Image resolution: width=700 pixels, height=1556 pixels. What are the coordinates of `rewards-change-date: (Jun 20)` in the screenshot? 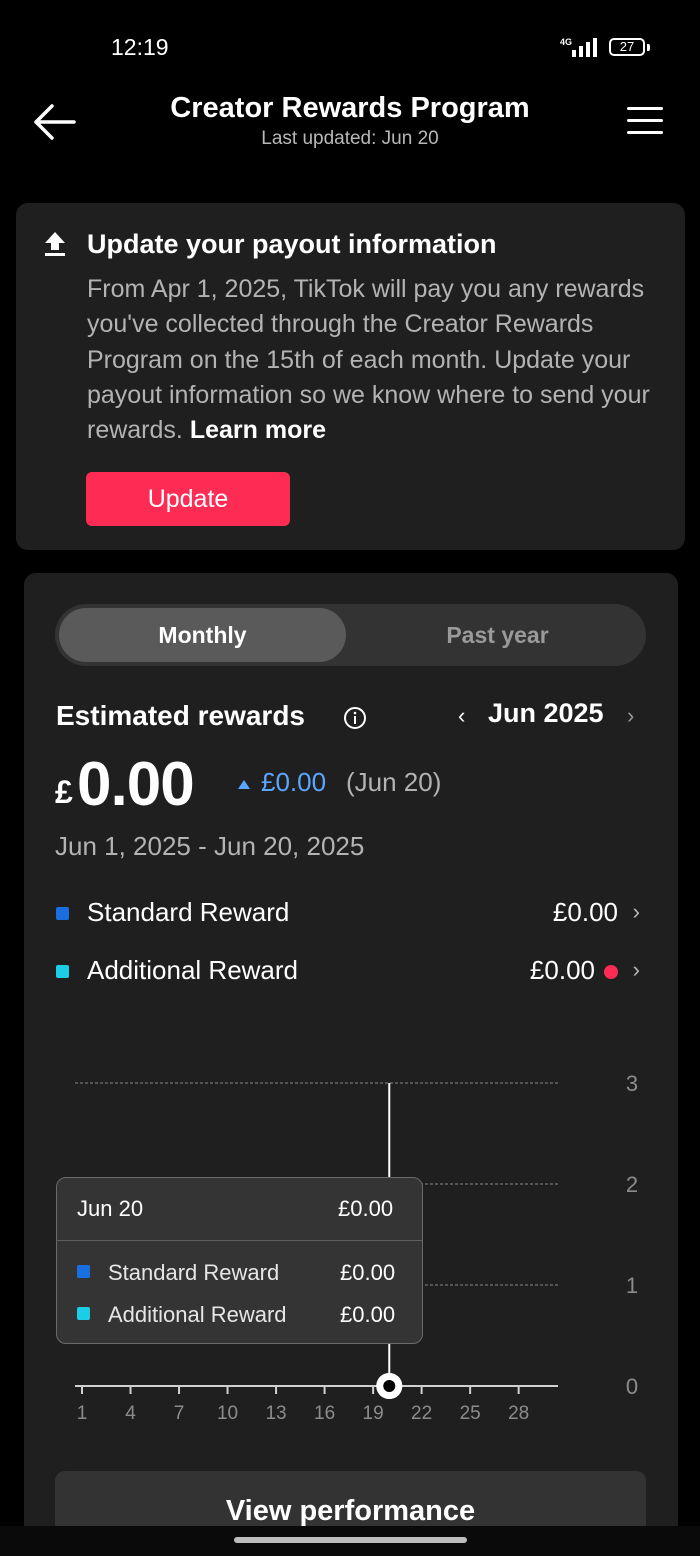 It's located at (394, 782).